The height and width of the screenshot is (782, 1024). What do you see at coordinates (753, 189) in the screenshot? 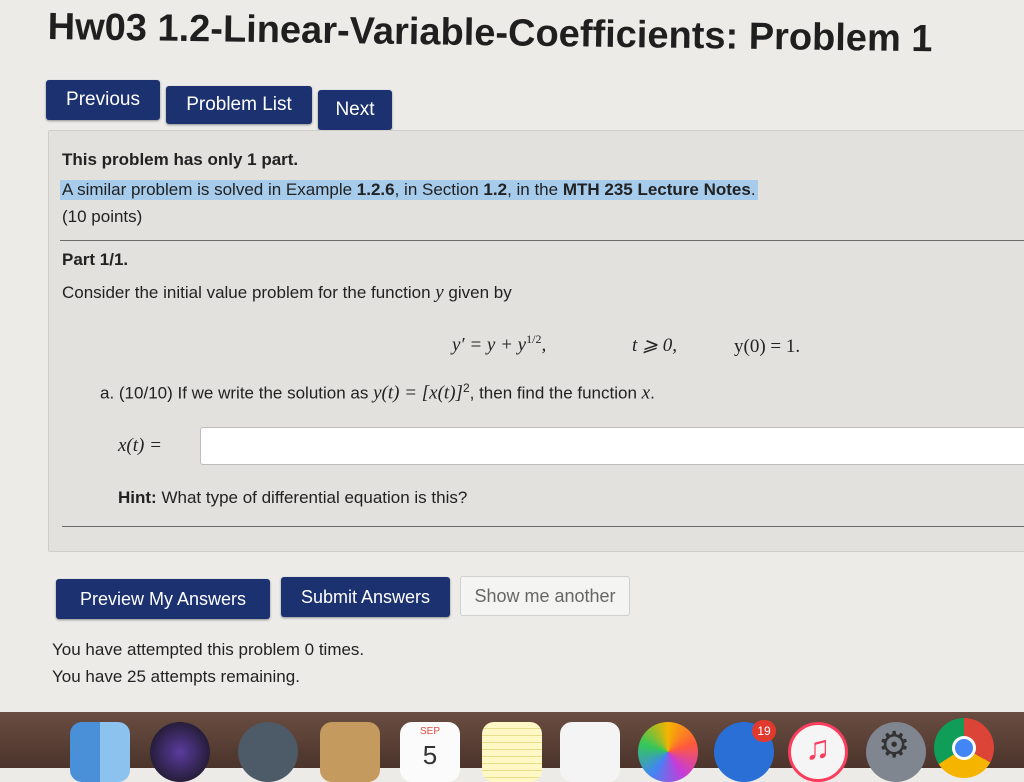
I see `similar-suffix: .` at bounding box center [753, 189].